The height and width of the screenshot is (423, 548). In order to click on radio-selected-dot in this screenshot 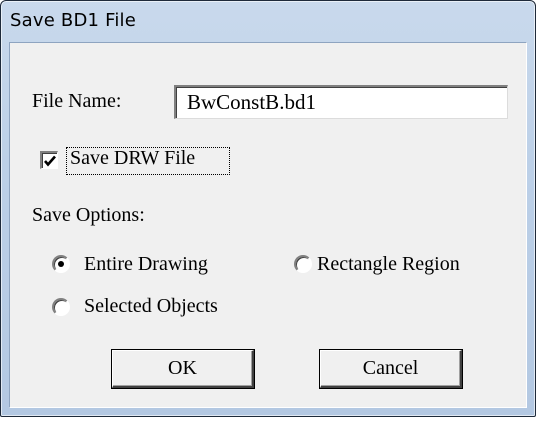, I will do `click(61, 264)`.